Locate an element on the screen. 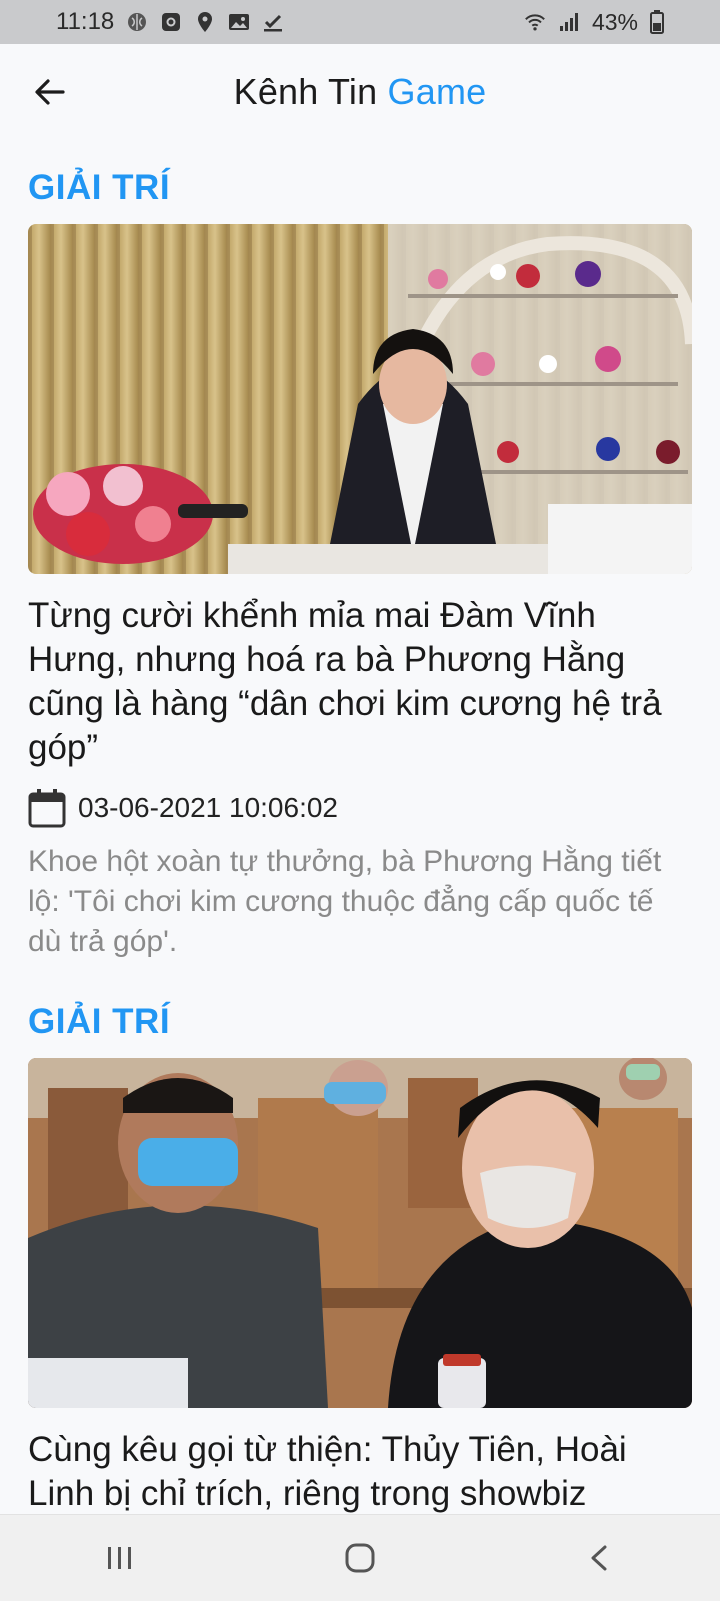 Image resolution: width=720 pixels, height=1601 pixels. signal-icon is located at coordinates (568, 22).